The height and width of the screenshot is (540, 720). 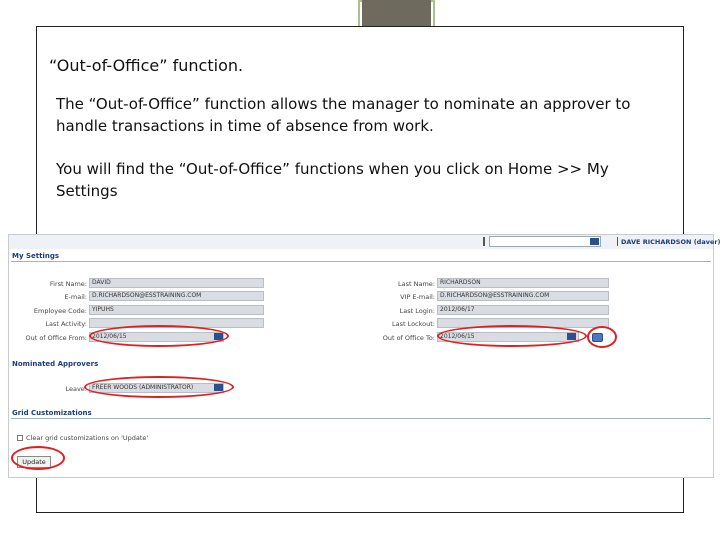 I want to click on section-grid-customizations: Grid Customizations, so click(x=52, y=413).